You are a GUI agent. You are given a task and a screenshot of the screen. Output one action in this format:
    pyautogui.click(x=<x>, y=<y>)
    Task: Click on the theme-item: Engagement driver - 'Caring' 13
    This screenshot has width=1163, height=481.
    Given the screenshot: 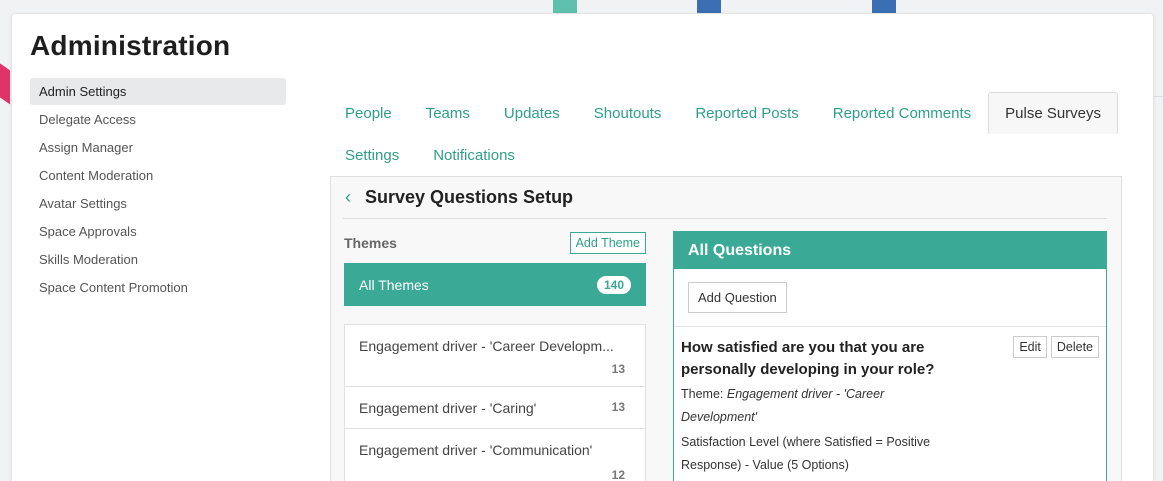 What is the action you would take?
    pyautogui.click(x=495, y=408)
    